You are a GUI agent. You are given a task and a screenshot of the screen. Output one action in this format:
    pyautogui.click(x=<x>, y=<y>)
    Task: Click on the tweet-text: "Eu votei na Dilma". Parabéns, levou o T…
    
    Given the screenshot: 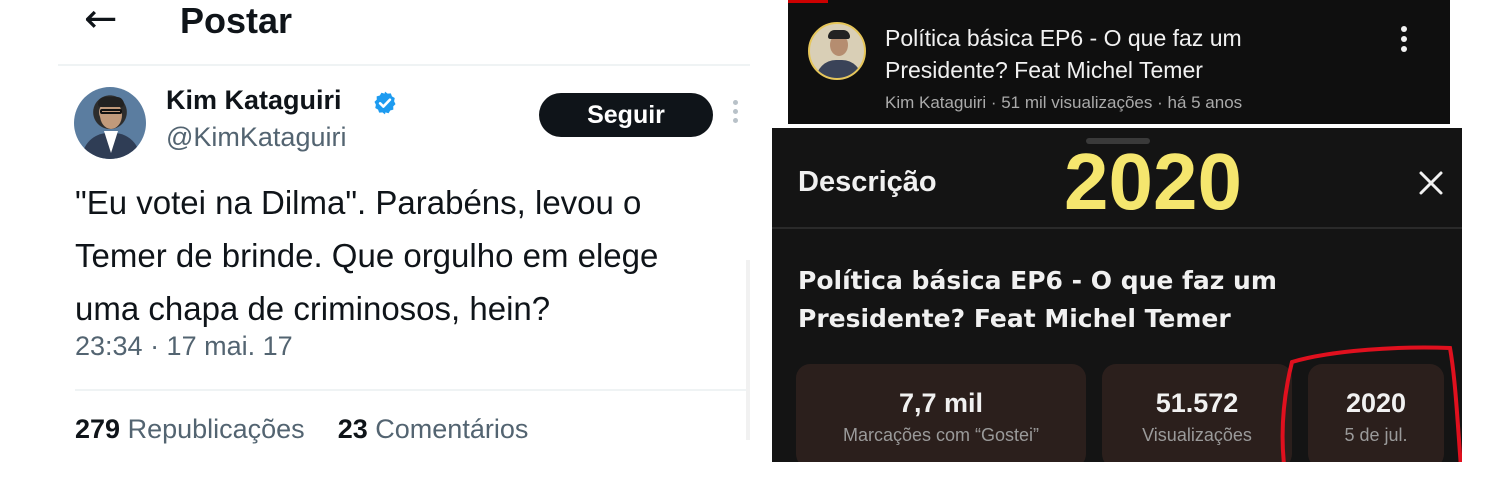 What is the action you would take?
    pyautogui.click(x=415, y=255)
    